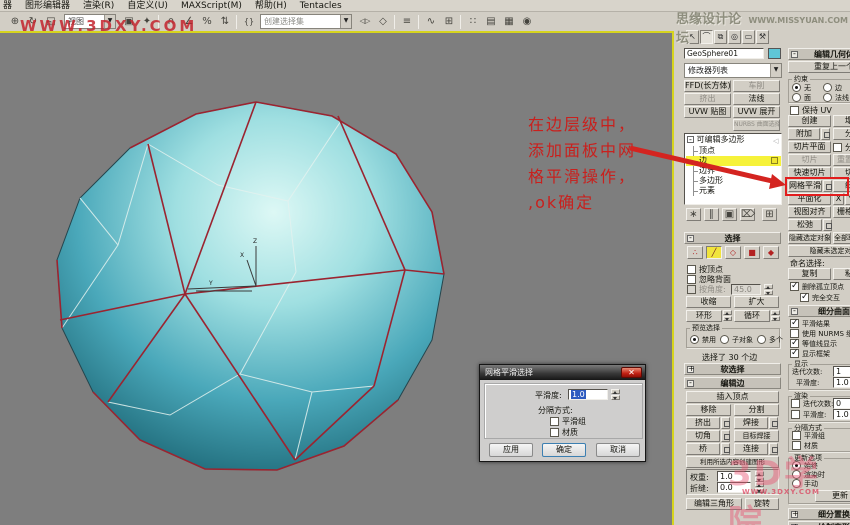 This screenshot has height=525, width=850. What do you see at coordinates (773, 449) in the screenshot?
I see `connect-settings-icon` at bounding box center [773, 449].